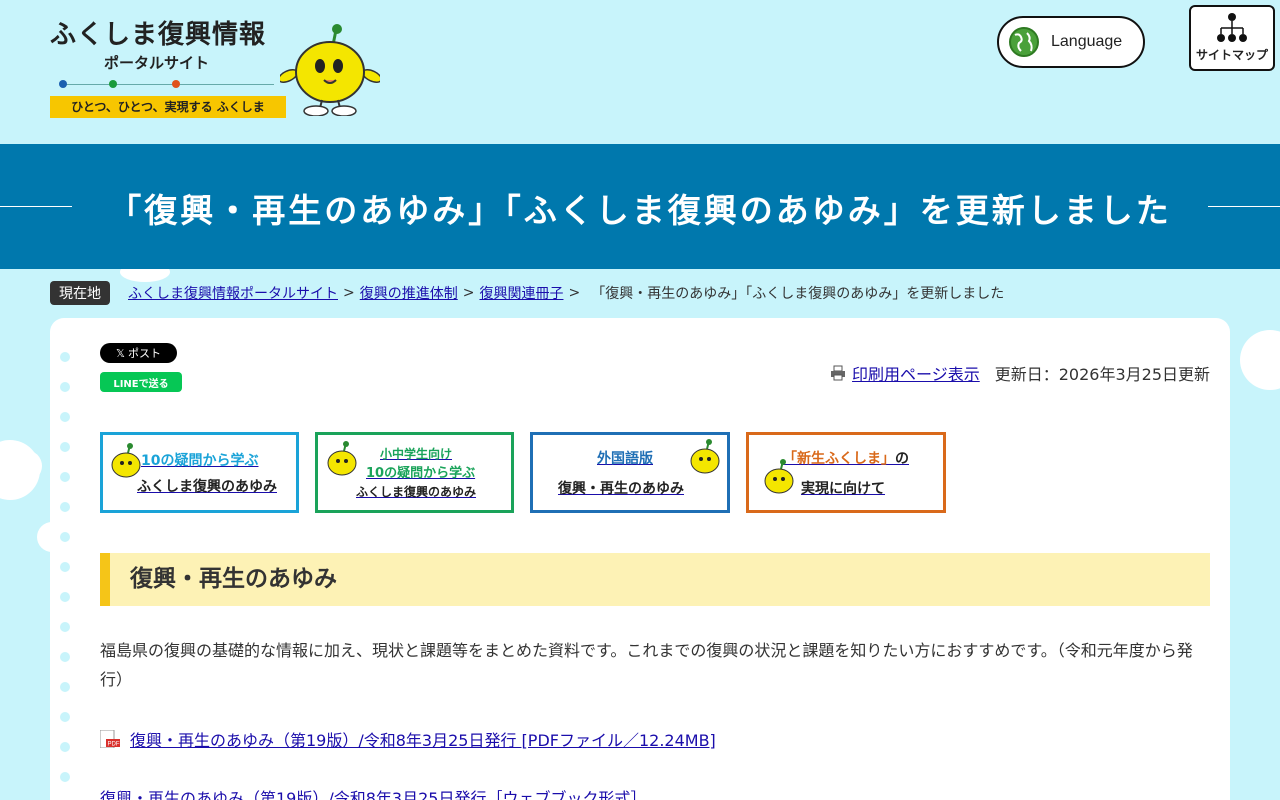  What do you see at coordinates (839, 458) in the screenshot?
I see `banner-line1: 「新生ふくしま」` at bounding box center [839, 458].